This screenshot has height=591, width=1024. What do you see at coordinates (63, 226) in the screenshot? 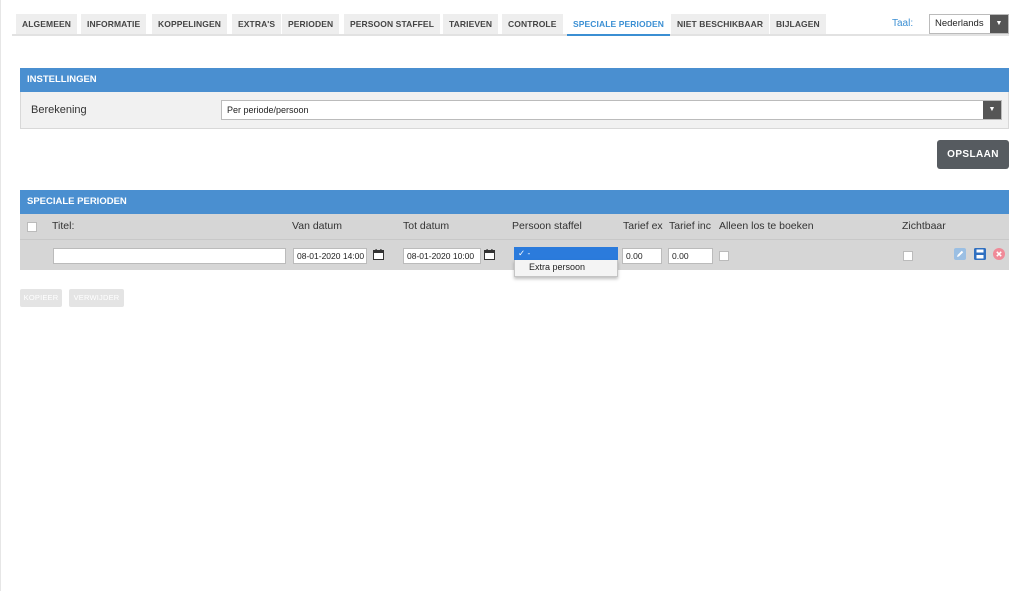
I see `col-title: Titel:` at bounding box center [63, 226].